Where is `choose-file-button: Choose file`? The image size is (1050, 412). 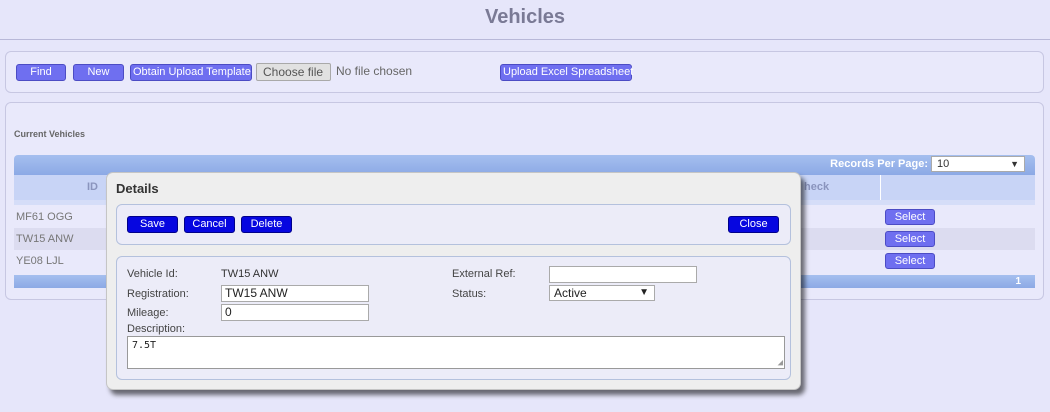
choose-file-button: Choose file is located at coordinates (293, 72).